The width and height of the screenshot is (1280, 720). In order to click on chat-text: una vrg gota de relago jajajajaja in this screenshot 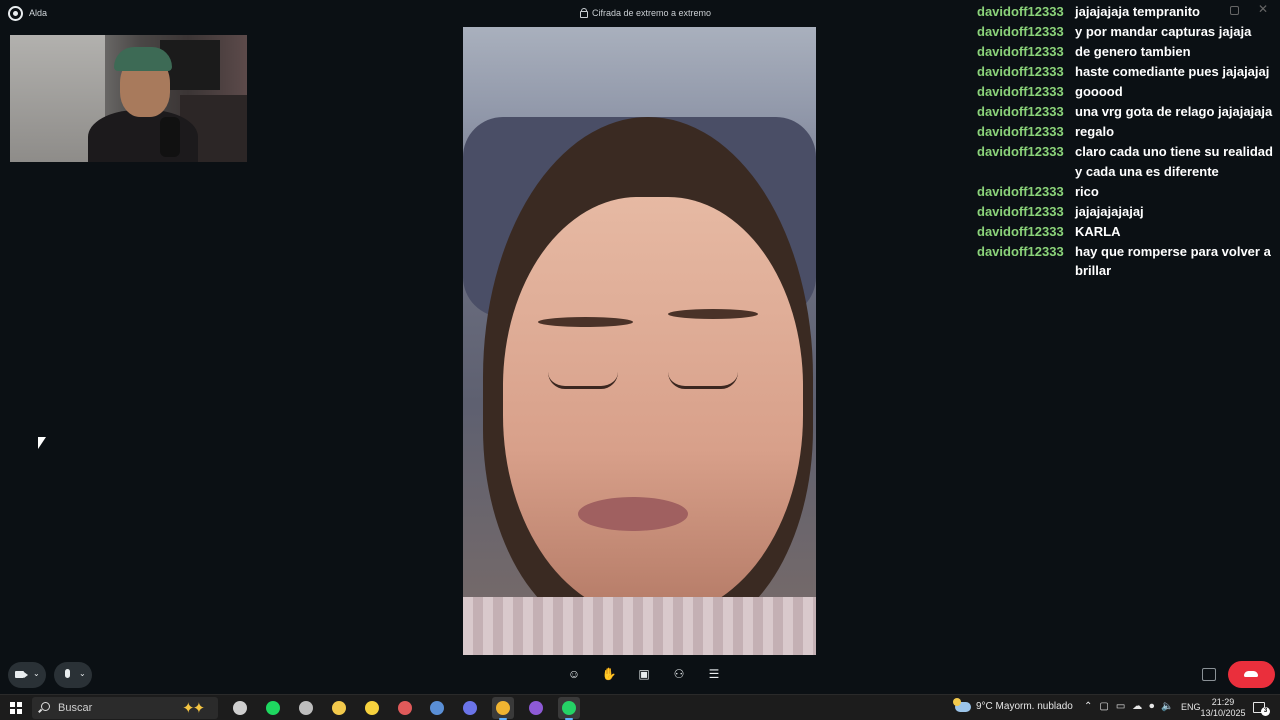, I will do `click(1174, 111)`.